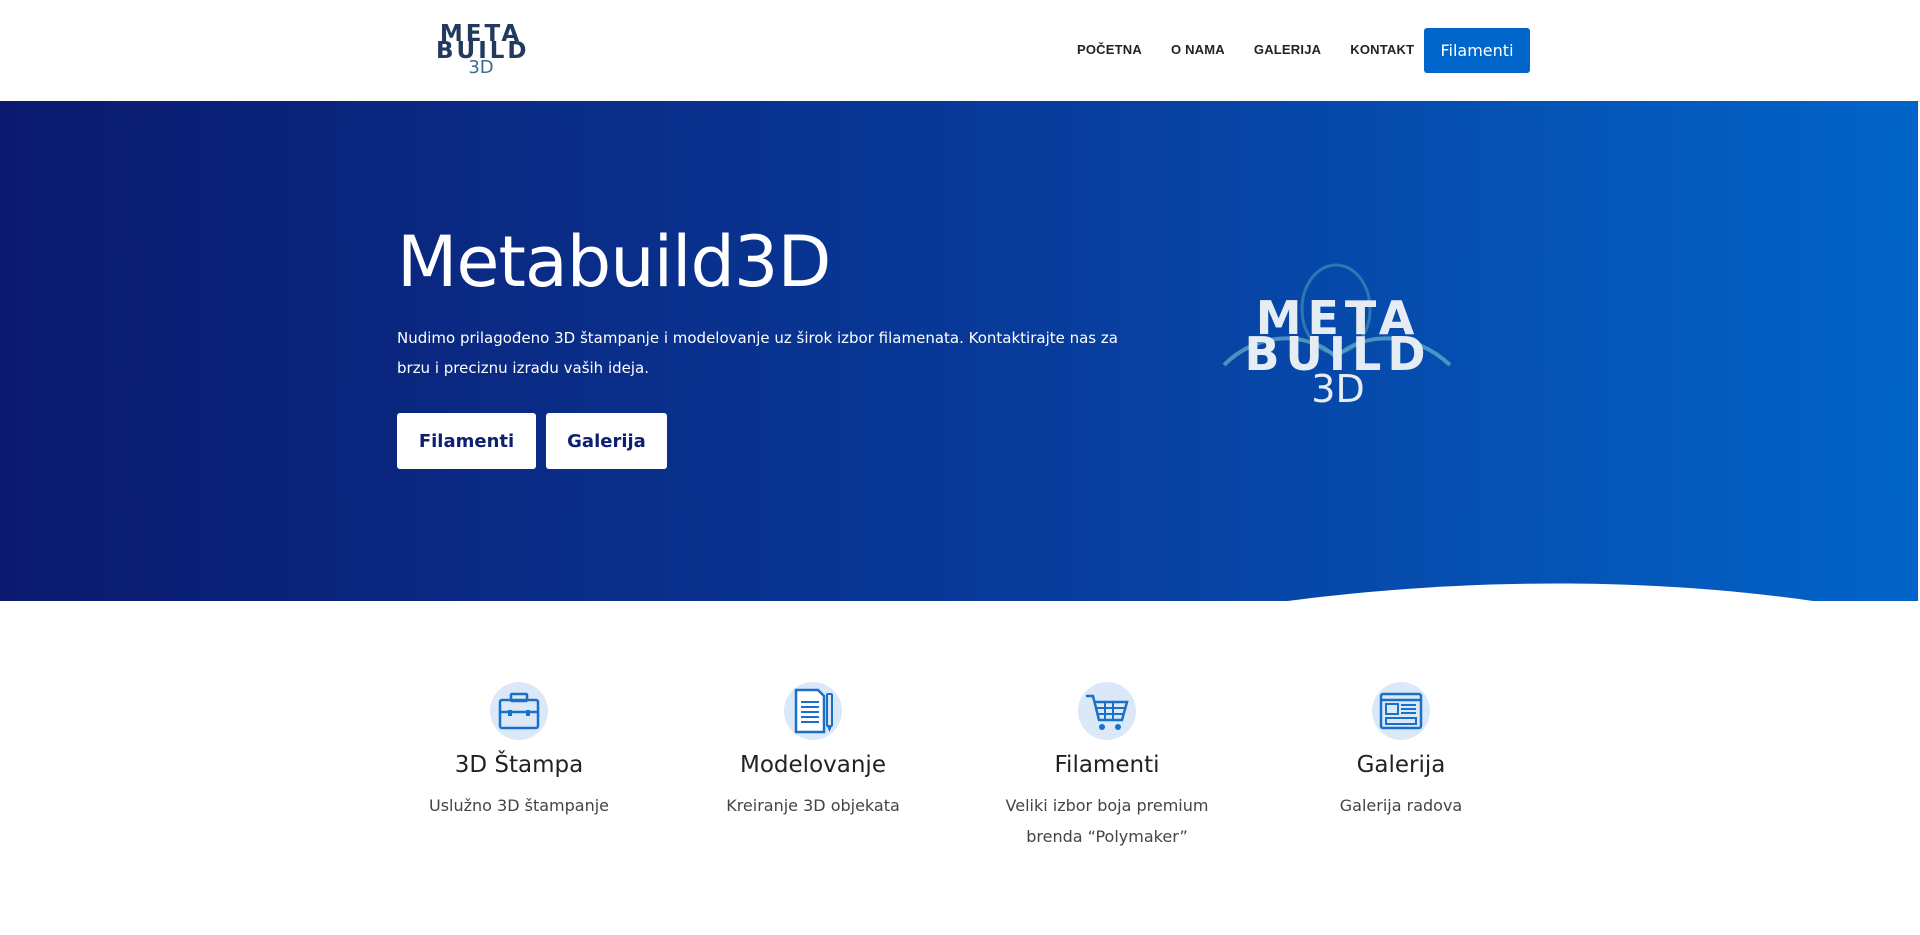 This screenshot has width=1920, height=935. What do you see at coordinates (1107, 711) in the screenshot?
I see `shopping-cart-icon` at bounding box center [1107, 711].